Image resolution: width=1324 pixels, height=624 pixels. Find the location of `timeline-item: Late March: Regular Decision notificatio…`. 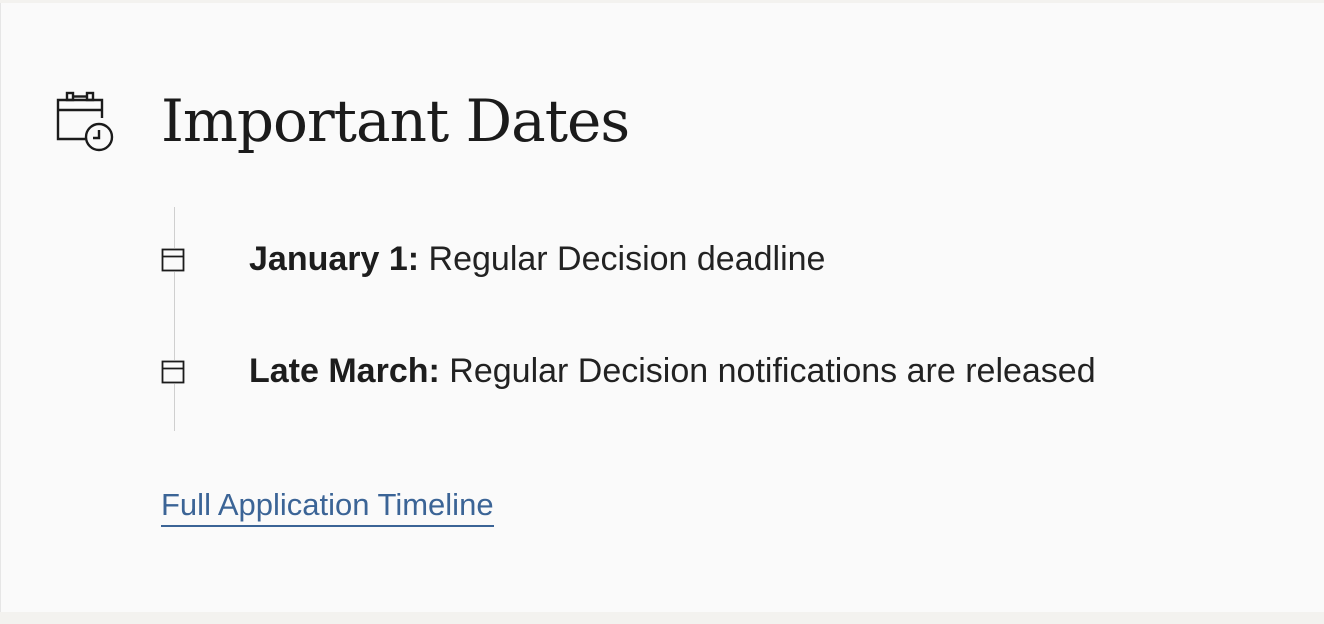

timeline-item: Late March: Regular Decision notificatio… is located at coordinates (711, 371).